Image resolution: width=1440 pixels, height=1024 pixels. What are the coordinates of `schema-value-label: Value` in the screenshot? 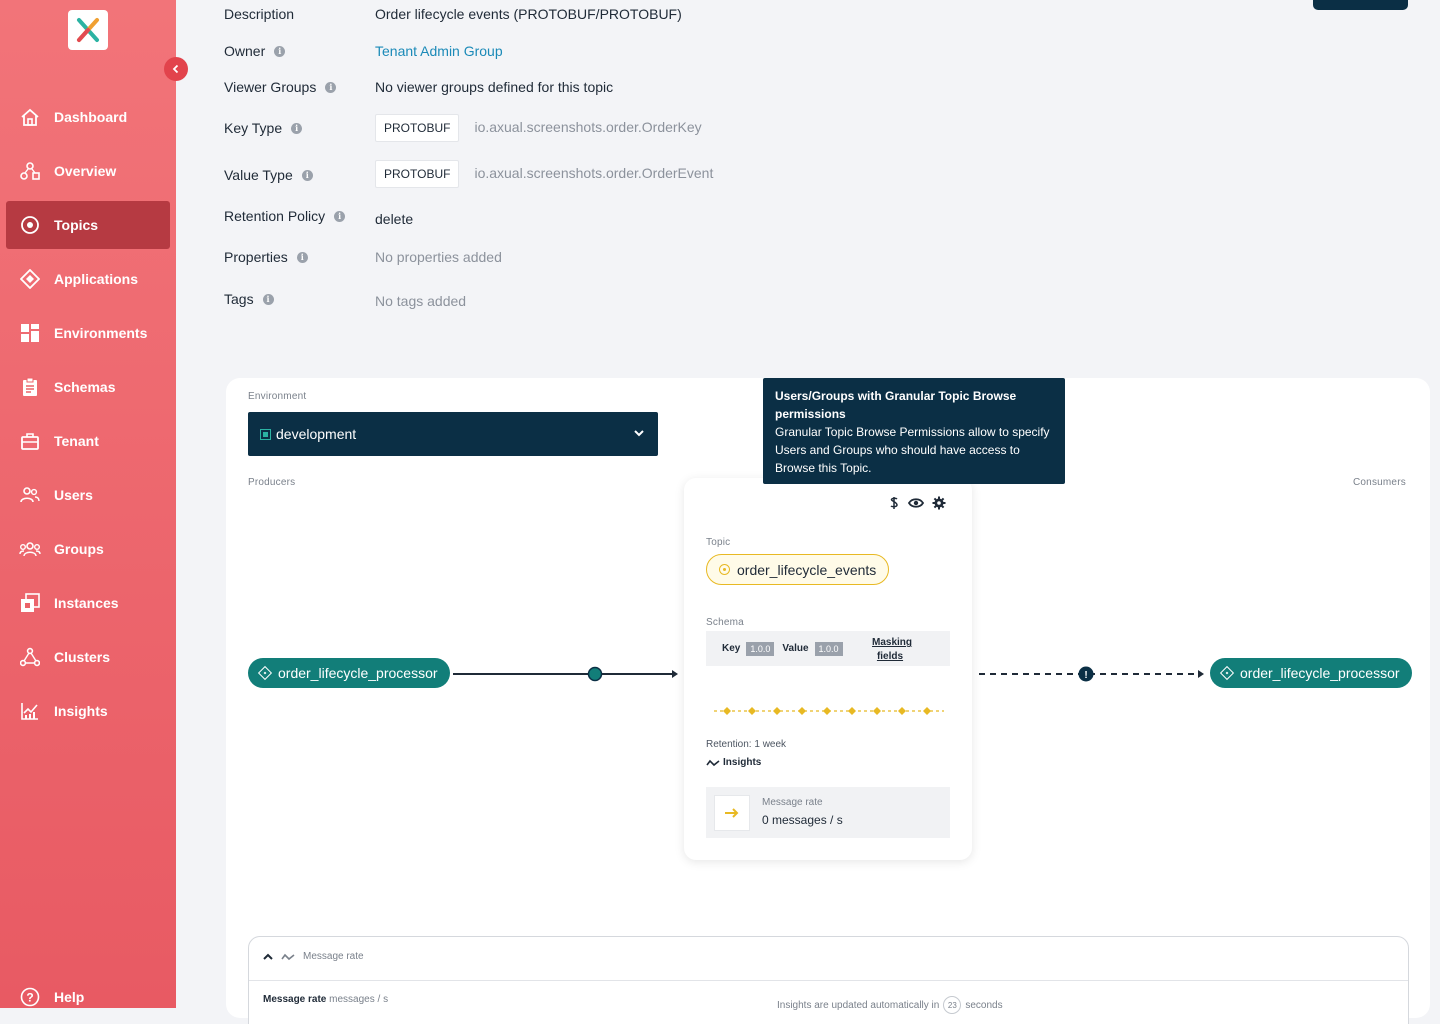 It's located at (795, 648).